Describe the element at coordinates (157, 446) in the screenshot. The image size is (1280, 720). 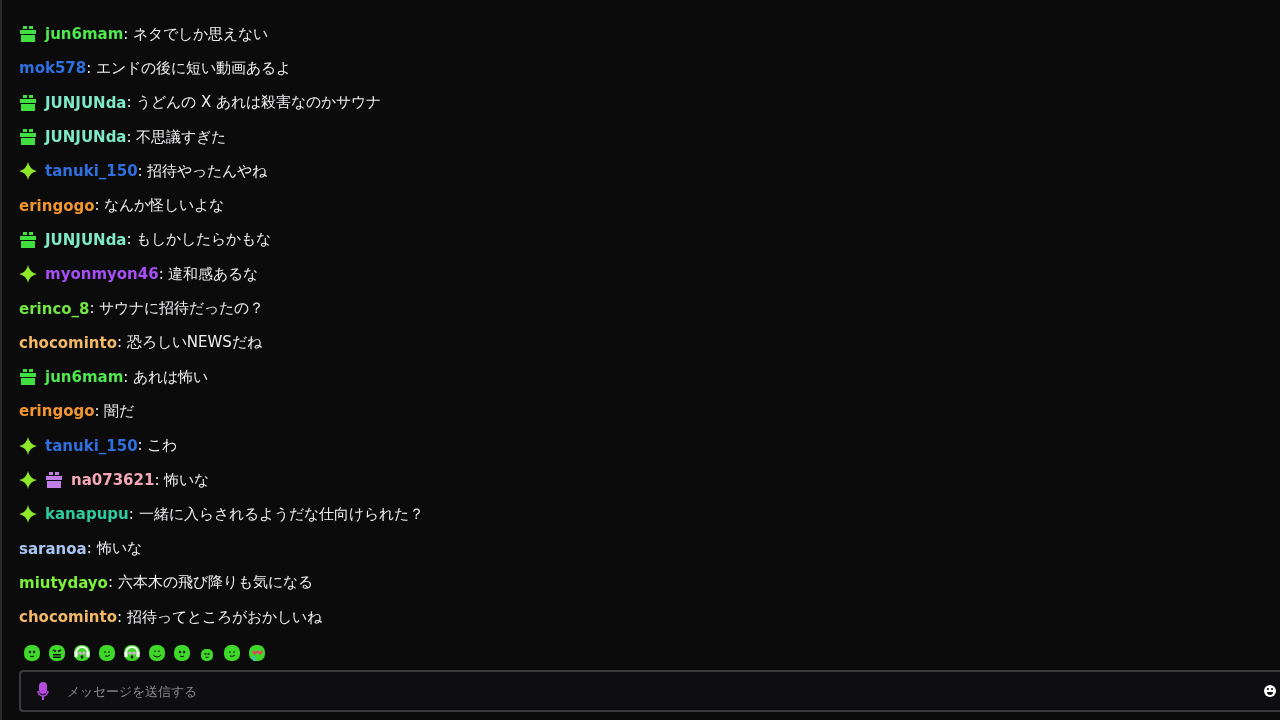
I see `message-text: : こわ` at that location.